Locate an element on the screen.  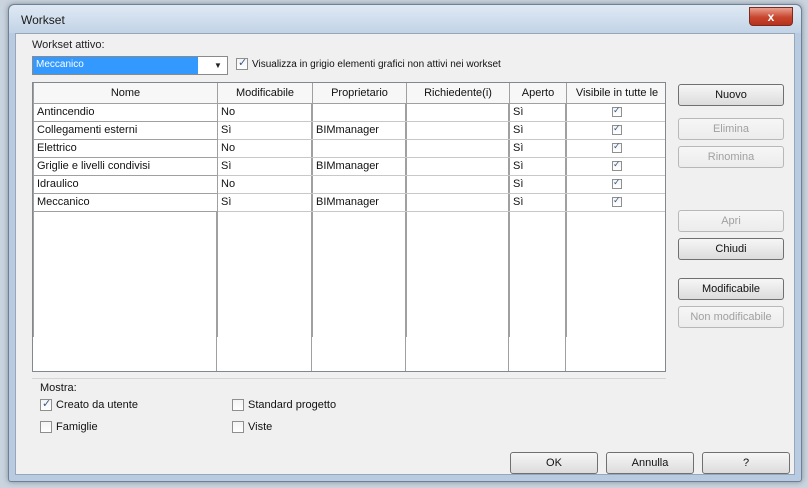
workset-name-cell: Elettrico is located at coordinates (125, 148).